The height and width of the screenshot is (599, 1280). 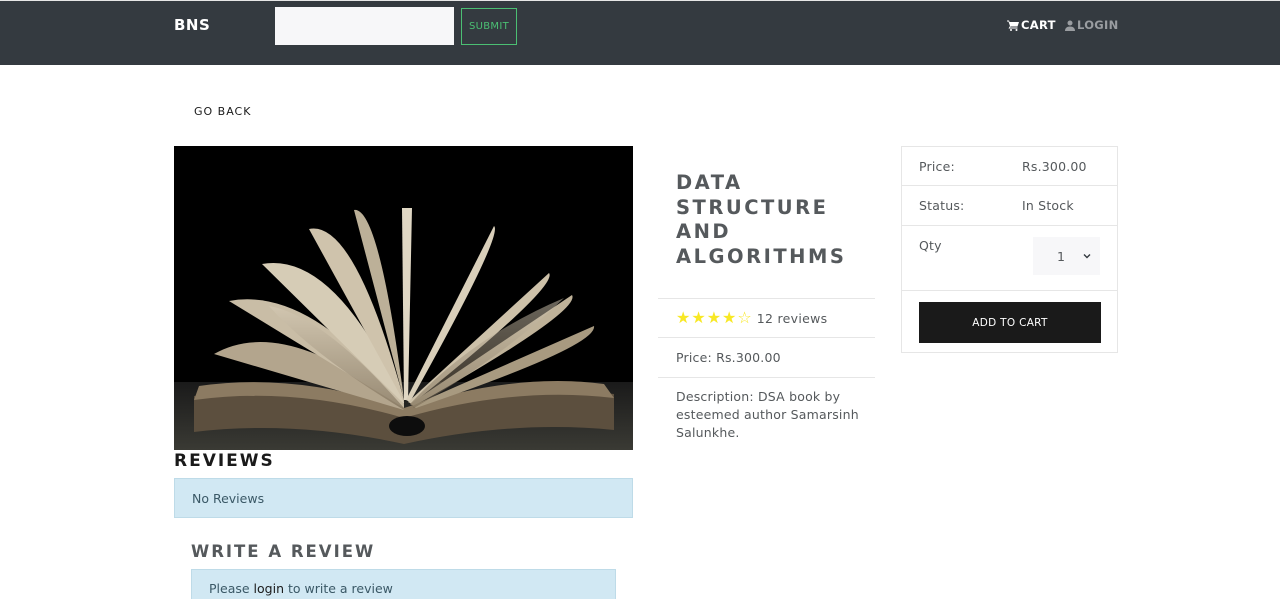 What do you see at coordinates (1087, 256) in the screenshot?
I see `chevron-down-icon` at bounding box center [1087, 256].